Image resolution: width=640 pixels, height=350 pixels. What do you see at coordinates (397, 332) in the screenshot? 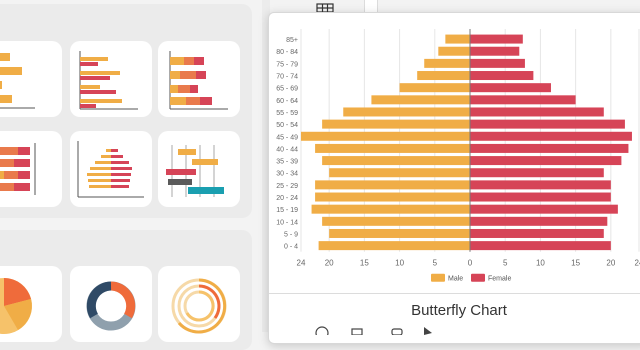
I see `comment-icon` at bounding box center [397, 332].